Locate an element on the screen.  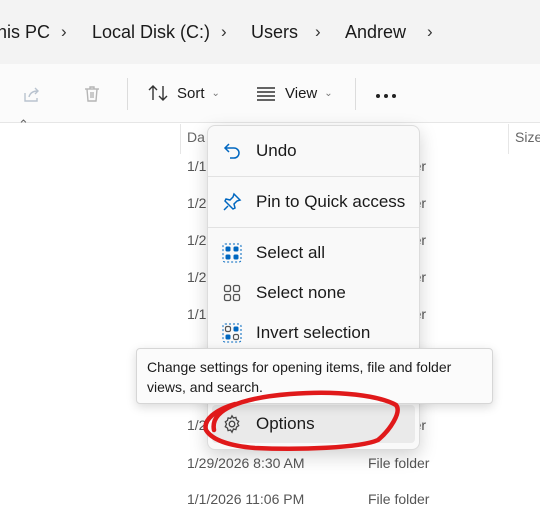
sort-icon is located at coordinates (158, 93).